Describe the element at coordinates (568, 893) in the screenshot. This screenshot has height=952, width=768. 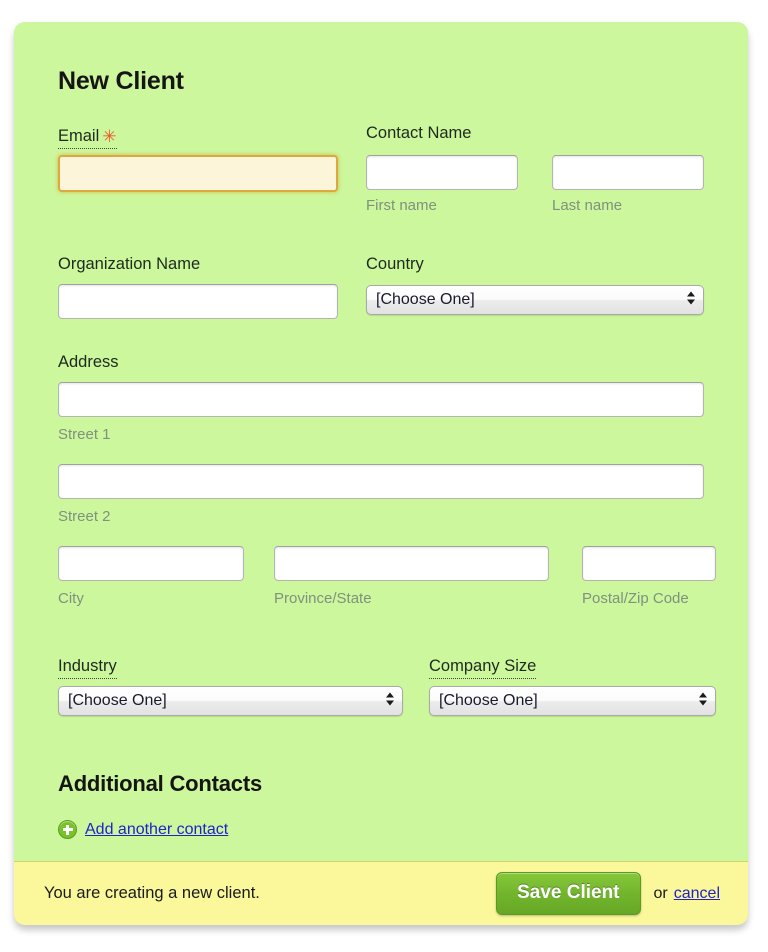
I see `save-client-button: Save Client` at that location.